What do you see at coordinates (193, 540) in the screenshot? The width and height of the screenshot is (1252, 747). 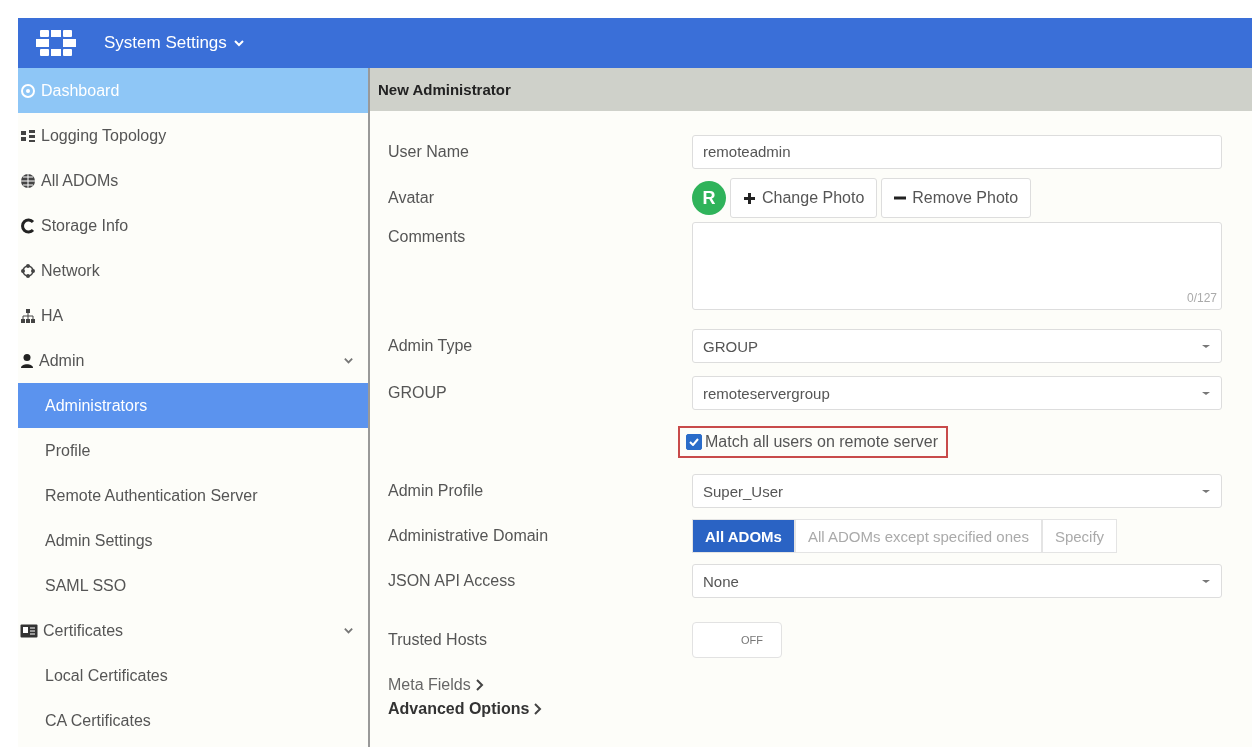 I see `sidebar-item: Admin Settings` at bounding box center [193, 540].